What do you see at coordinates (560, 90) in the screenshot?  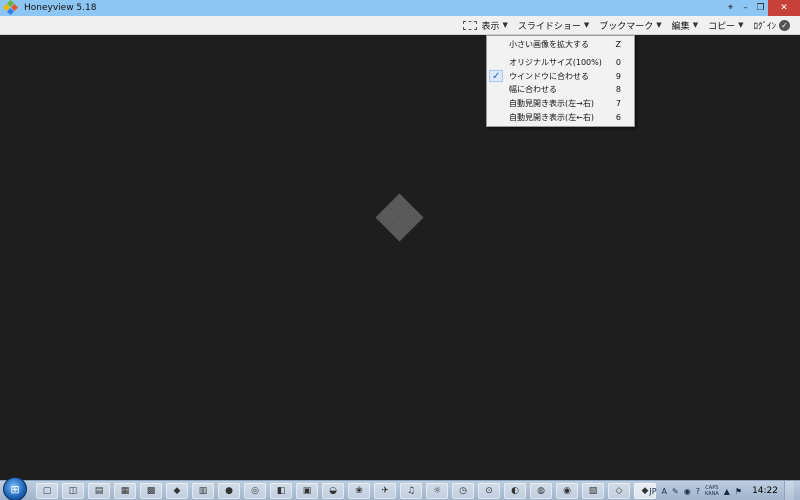 I see `menu-item-fit-width: 幅に合わせる 8` at bounding box center [560, 90].